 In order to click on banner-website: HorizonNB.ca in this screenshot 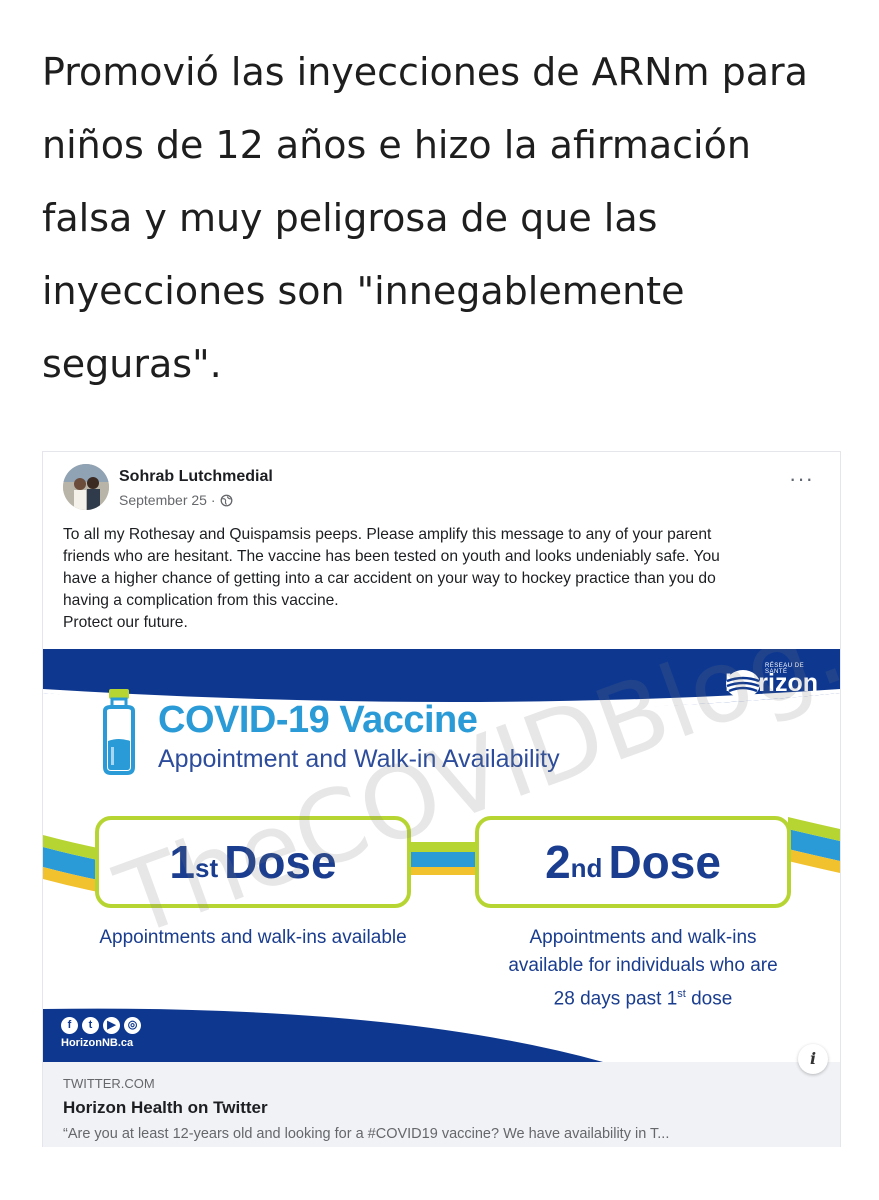, I will do `click(97, 1043)`.